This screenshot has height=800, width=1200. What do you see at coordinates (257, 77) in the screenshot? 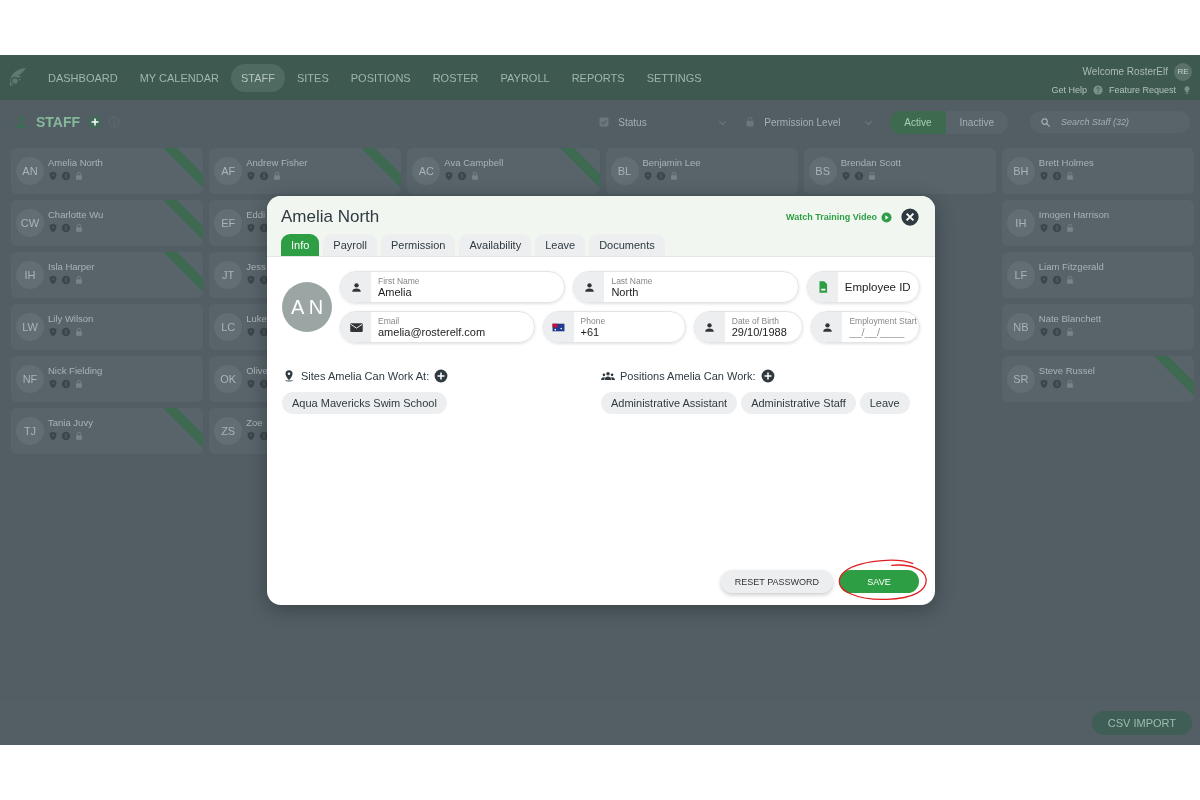
I see `nav-item: STAFF` at bounding box center [257, 77].